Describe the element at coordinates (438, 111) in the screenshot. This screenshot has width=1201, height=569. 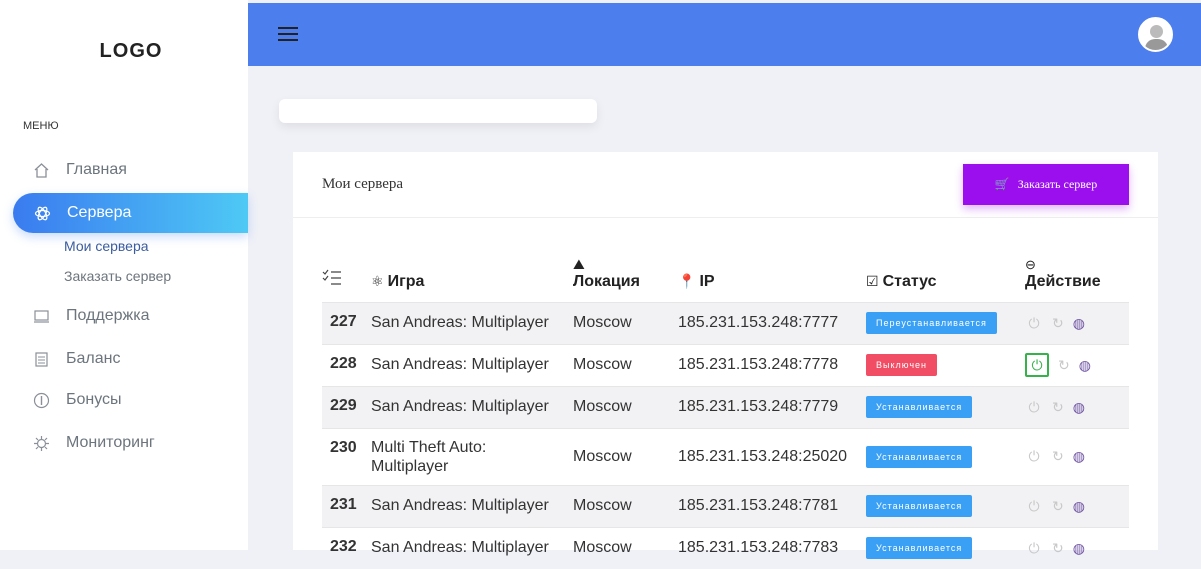
I see `search-box` at that location.